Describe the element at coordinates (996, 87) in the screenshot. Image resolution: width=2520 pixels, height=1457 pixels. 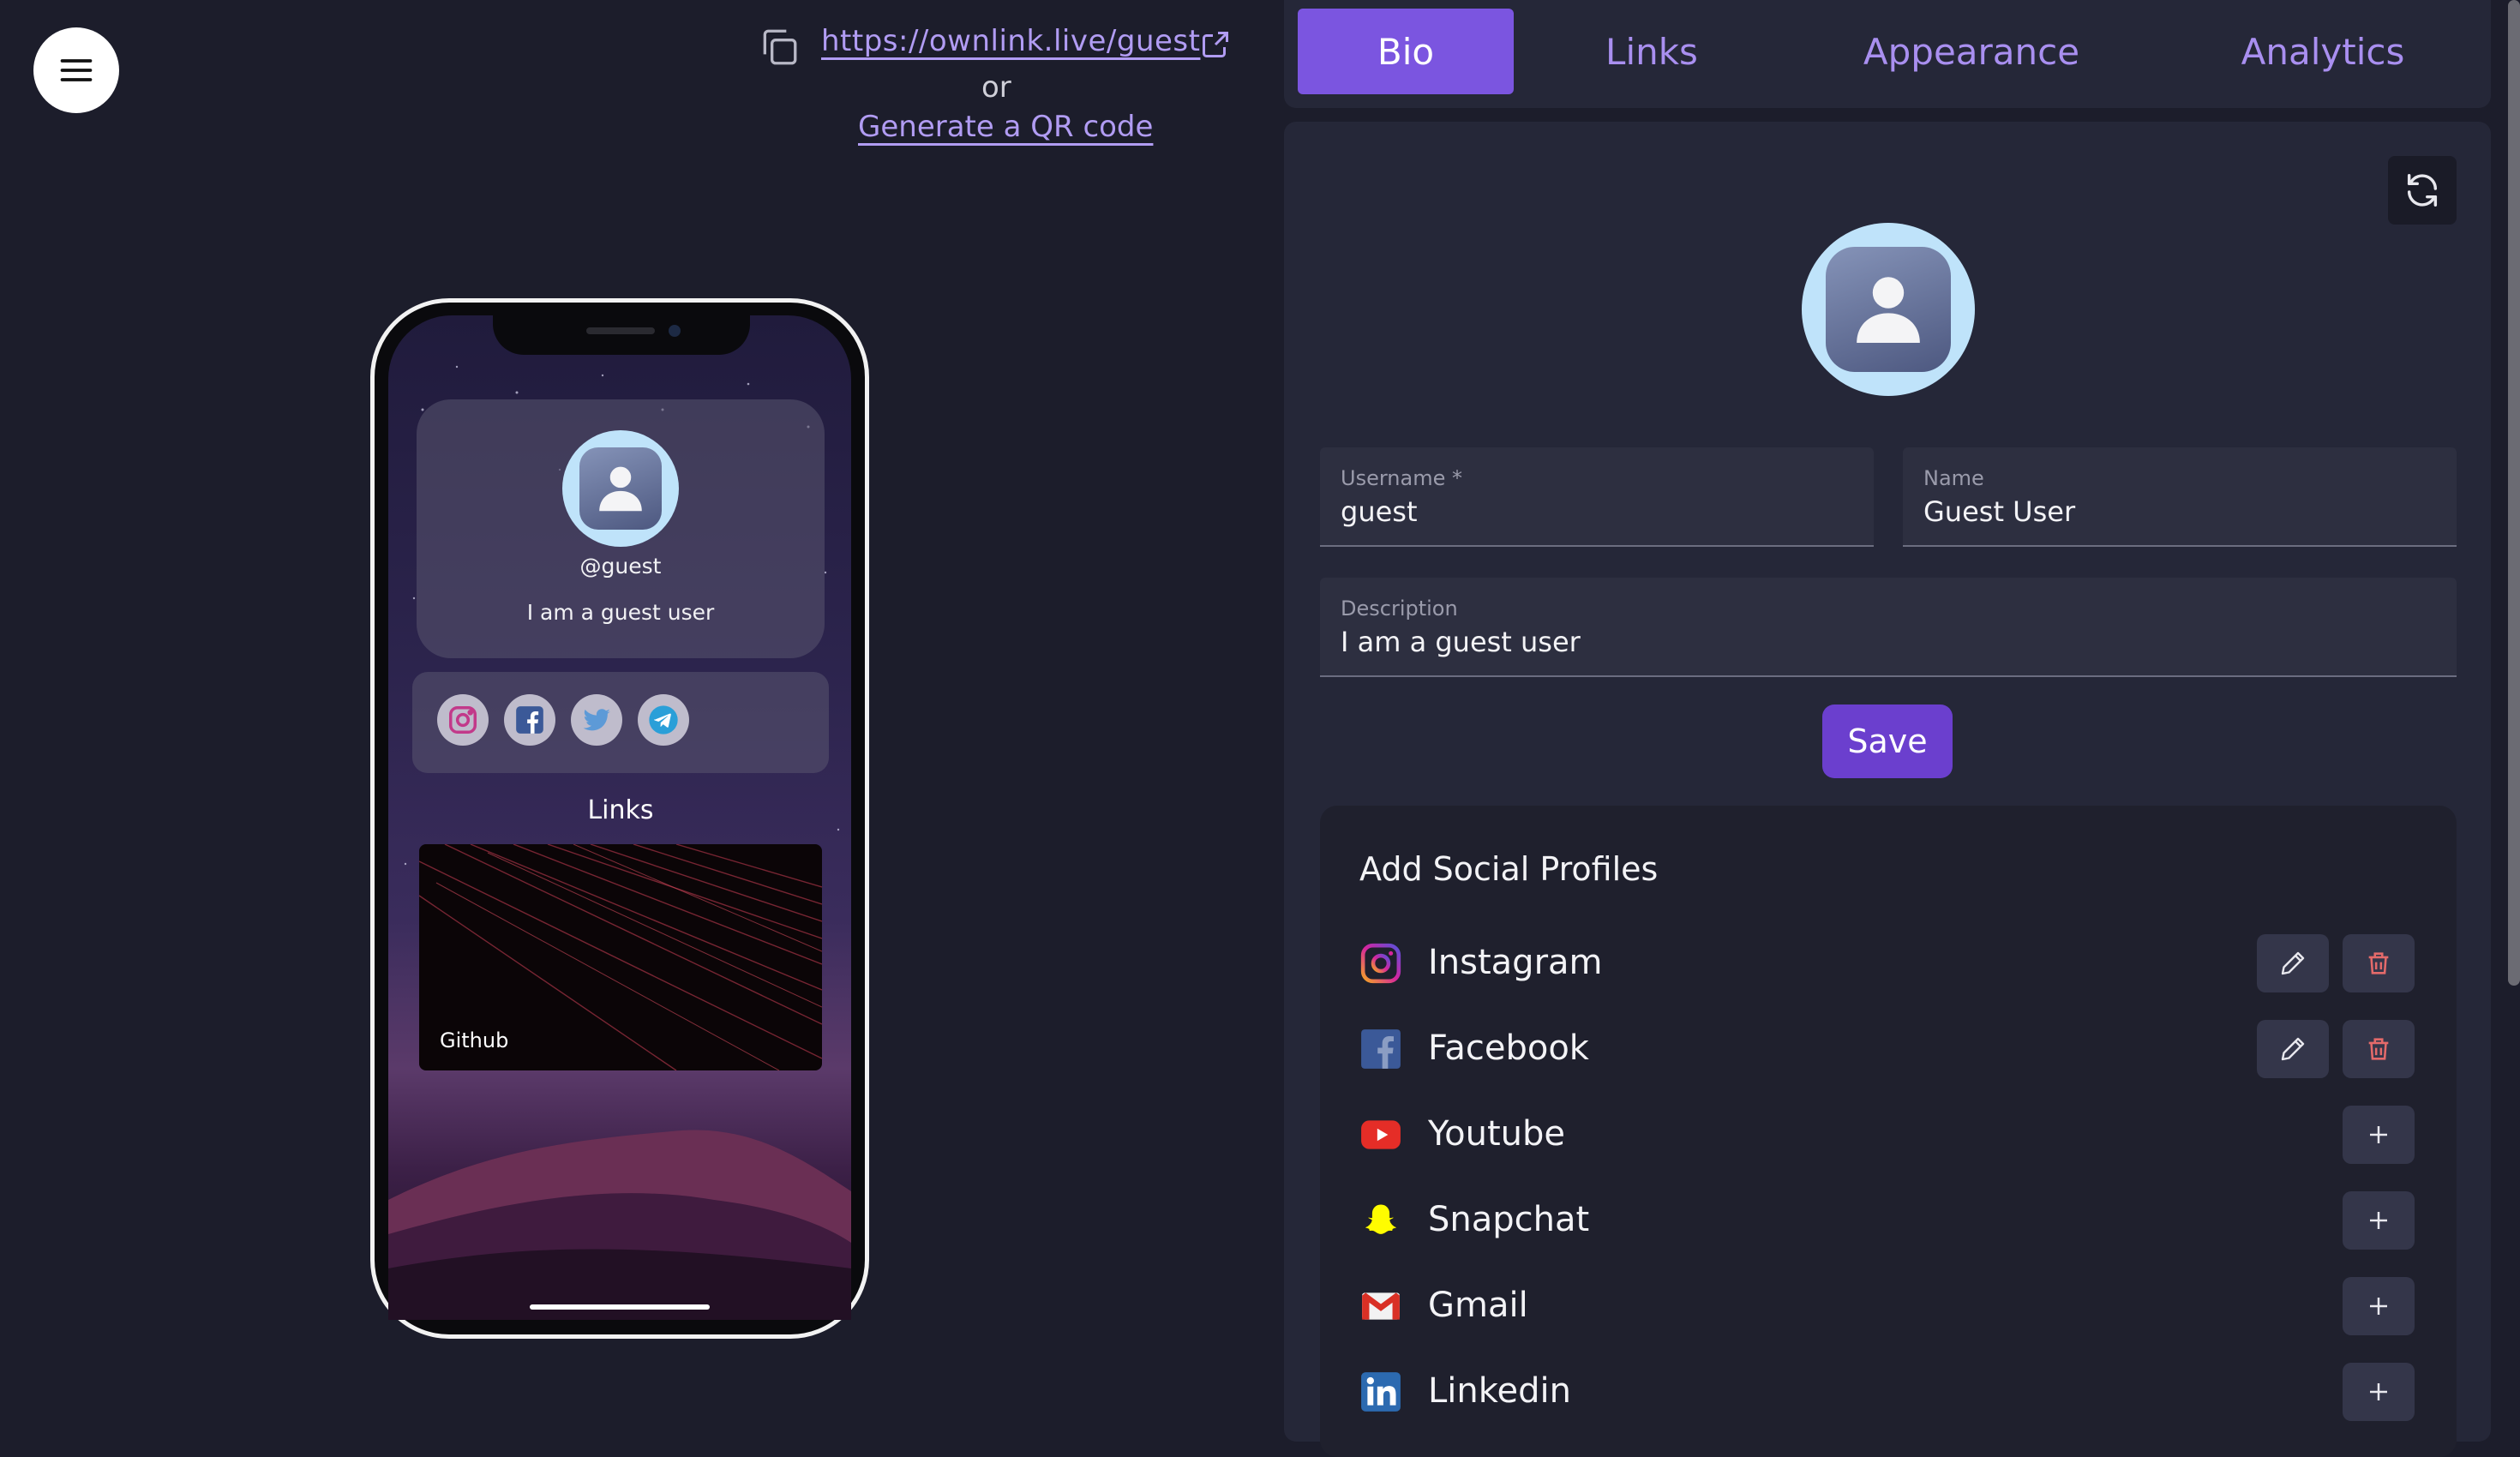
I see `or-label: or` at that location.